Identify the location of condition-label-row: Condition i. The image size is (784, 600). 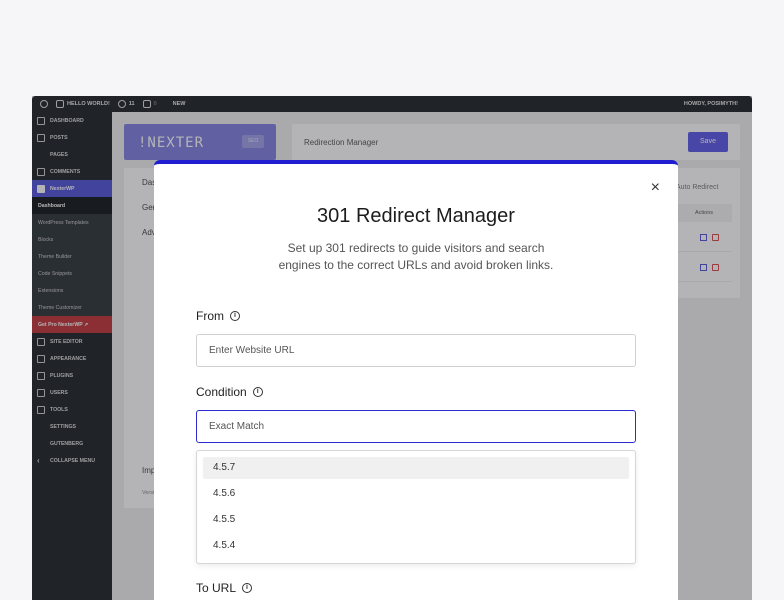
(229, 392).